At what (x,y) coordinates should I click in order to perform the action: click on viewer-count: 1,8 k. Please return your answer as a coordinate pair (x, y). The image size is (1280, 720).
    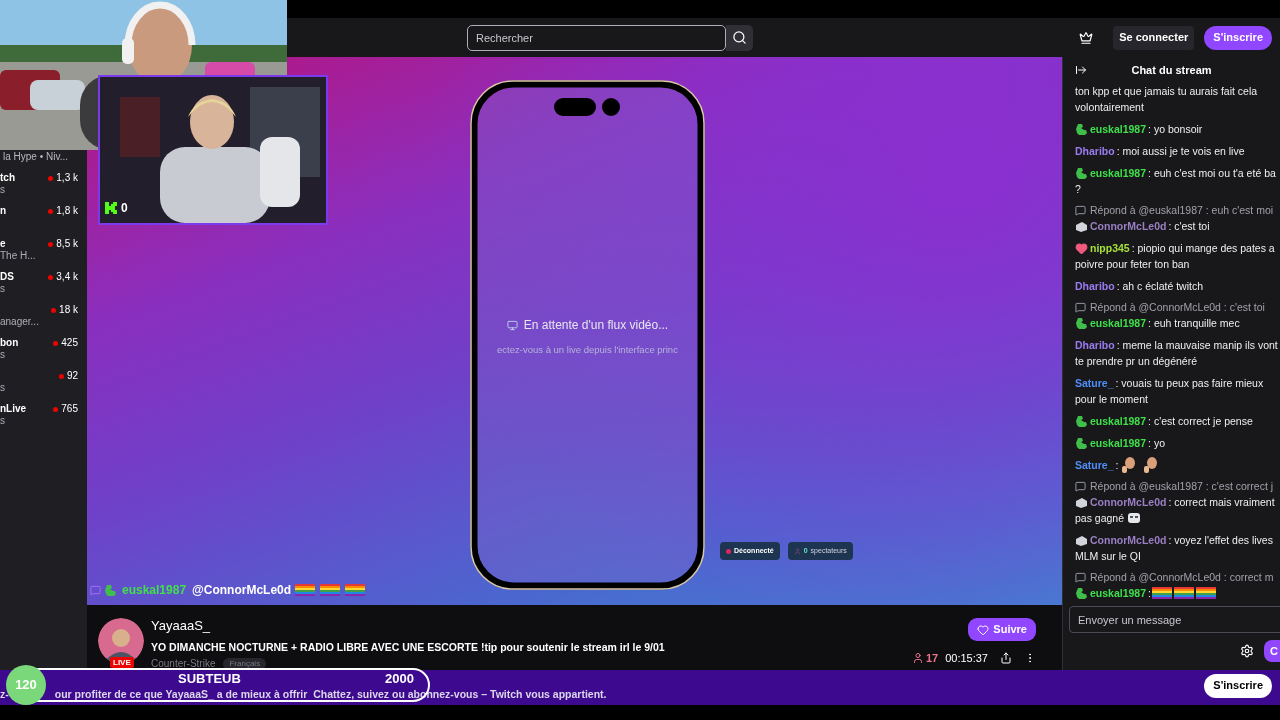
    Looking at the image, I should click on (67, 211).